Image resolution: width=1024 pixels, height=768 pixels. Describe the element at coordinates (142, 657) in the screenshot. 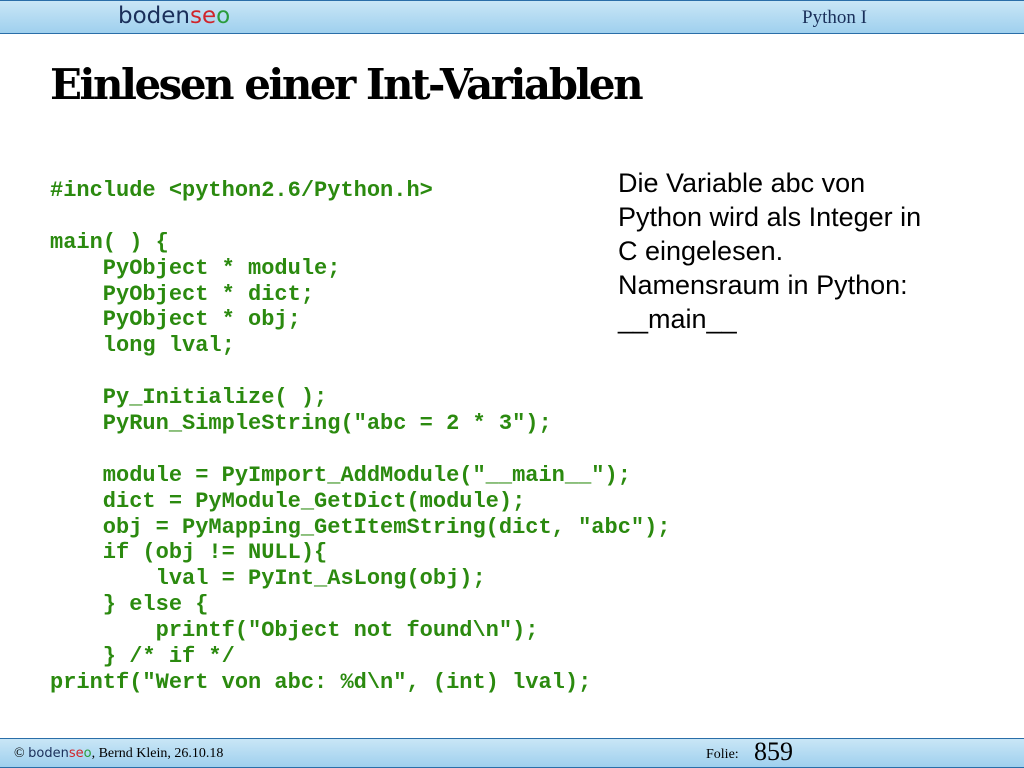

I see `code-line: } /* if */` at that location.